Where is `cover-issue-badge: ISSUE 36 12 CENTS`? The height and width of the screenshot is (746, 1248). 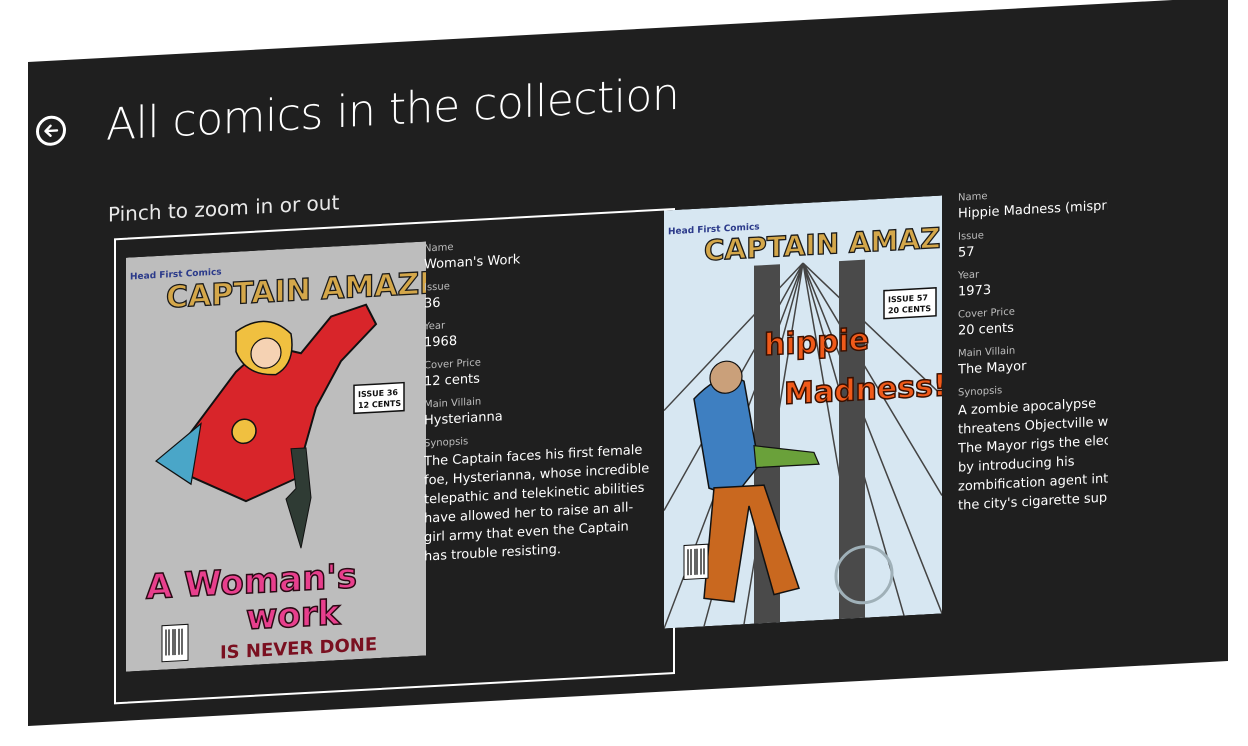 cover-issue-badge: ISSUE 36 12 CENTS is located at coordinates (379, 398).